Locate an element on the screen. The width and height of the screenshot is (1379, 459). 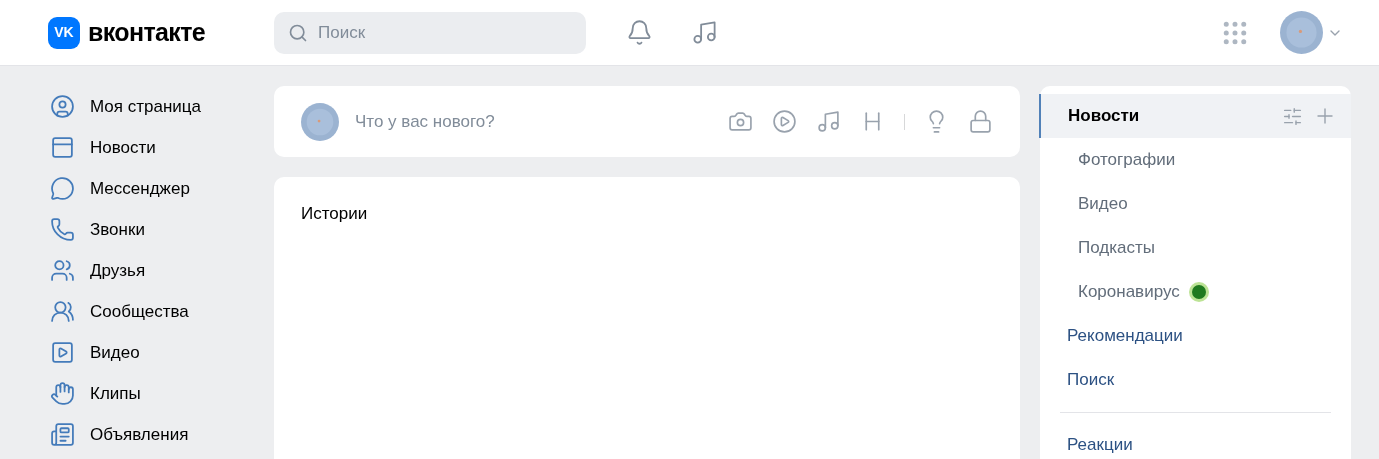
news-icon is located at coordinates (62, 147).